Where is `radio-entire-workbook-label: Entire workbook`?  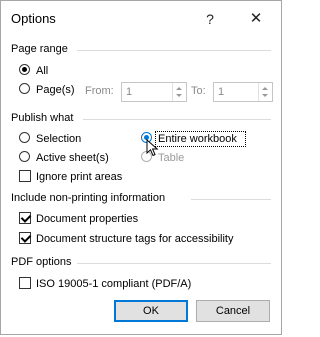 radio-entire-workbook-label: Entire workbook is located at coordinates (197, 139).